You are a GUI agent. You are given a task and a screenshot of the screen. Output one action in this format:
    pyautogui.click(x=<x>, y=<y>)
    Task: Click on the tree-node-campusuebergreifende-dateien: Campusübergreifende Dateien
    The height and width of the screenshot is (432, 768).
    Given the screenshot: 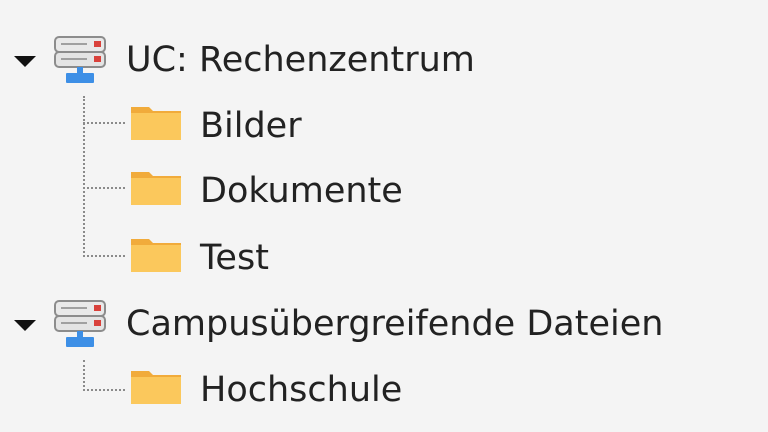 What is the action you would take?
    pyautogui.click(x=380, y=324)
    